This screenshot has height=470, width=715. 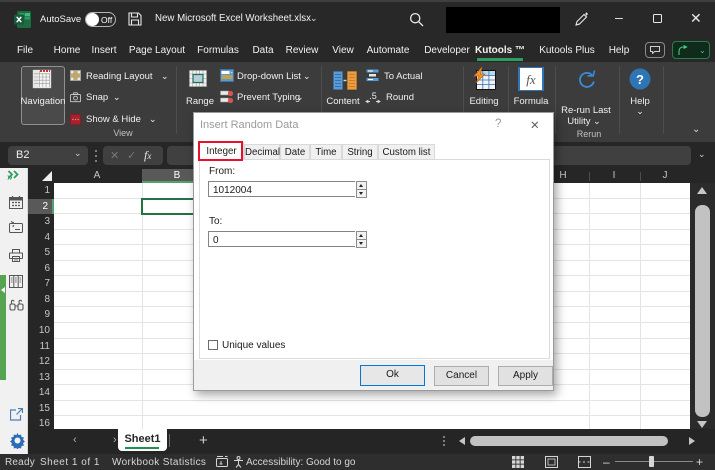 I want to click on svg-text: fx, so click(x=531, y=79).